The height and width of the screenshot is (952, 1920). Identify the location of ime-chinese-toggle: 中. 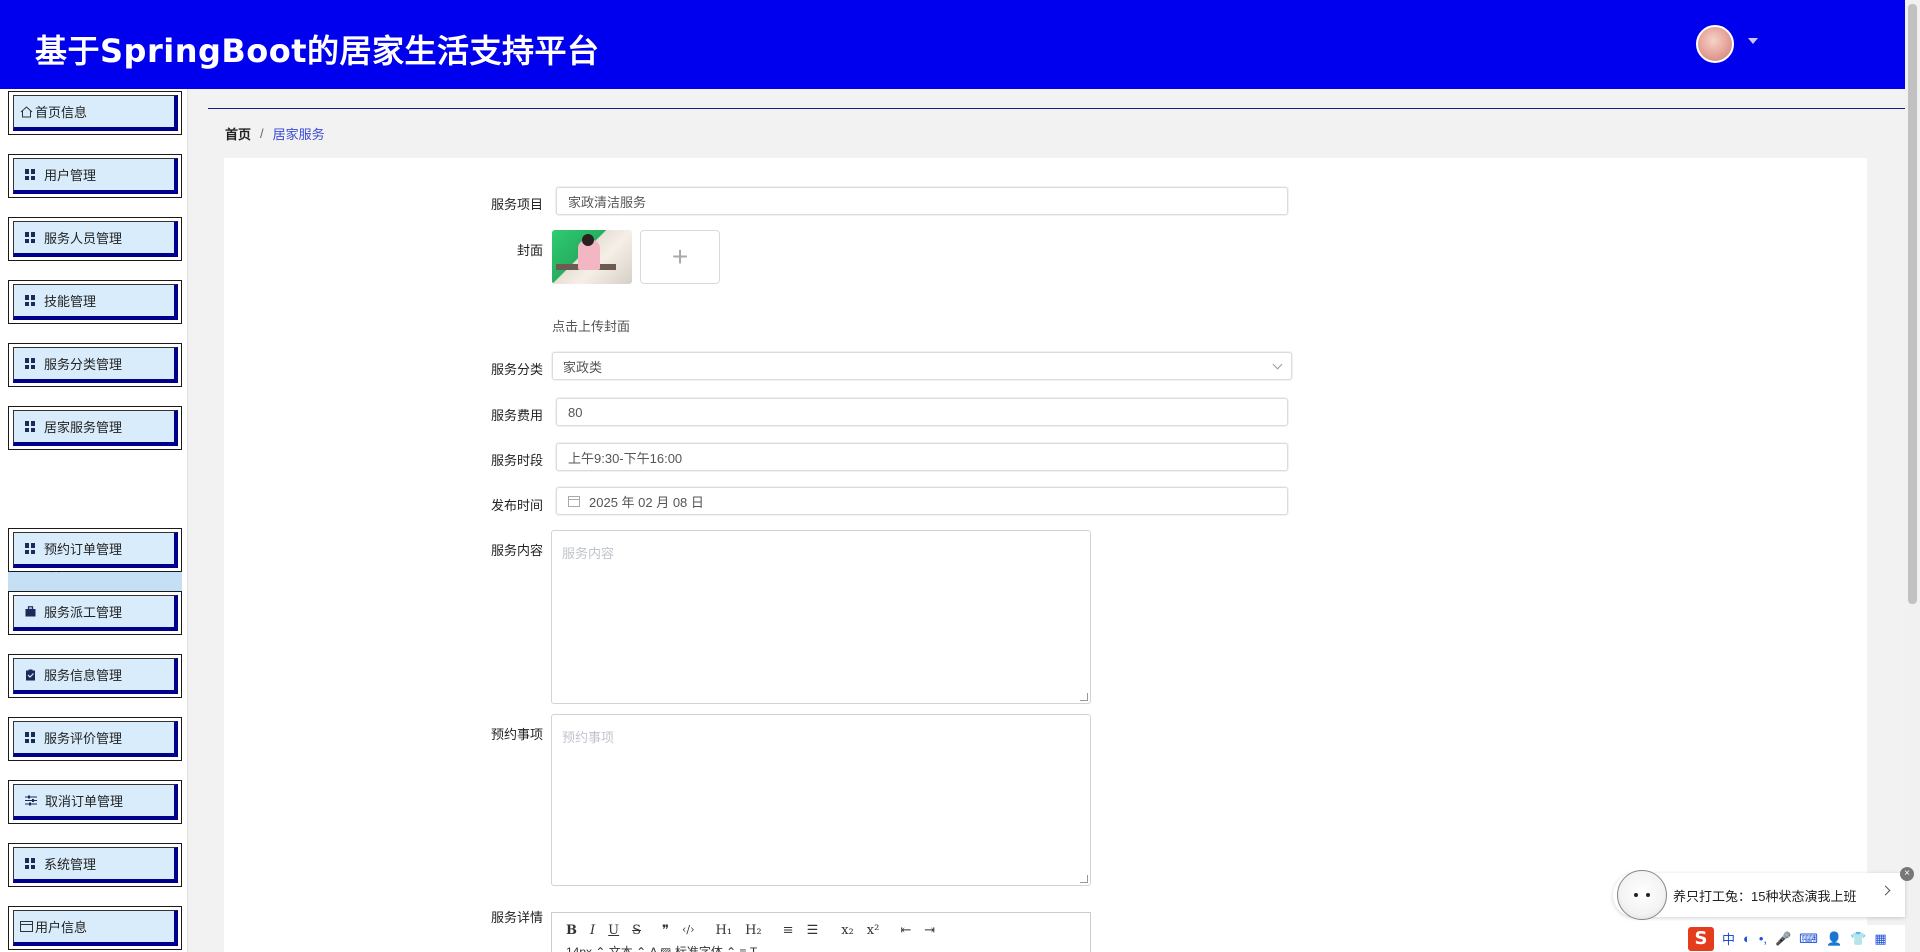
(1728, 938).